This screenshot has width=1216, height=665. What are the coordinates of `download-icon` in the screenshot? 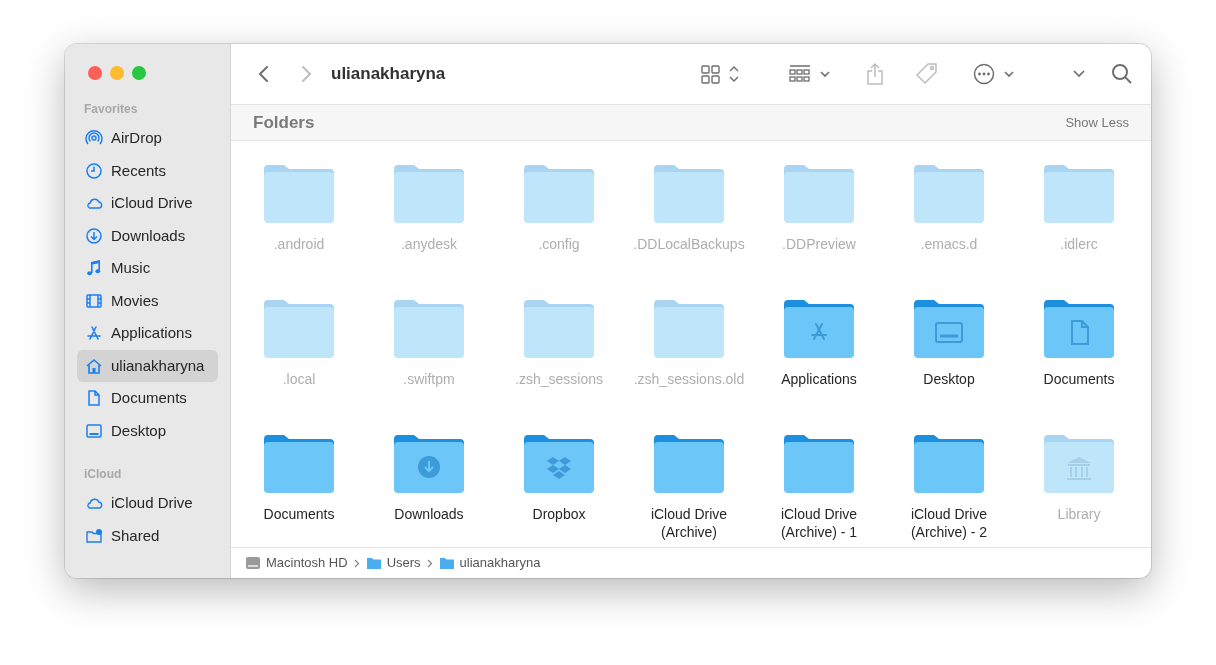 It's located at (94, 235).